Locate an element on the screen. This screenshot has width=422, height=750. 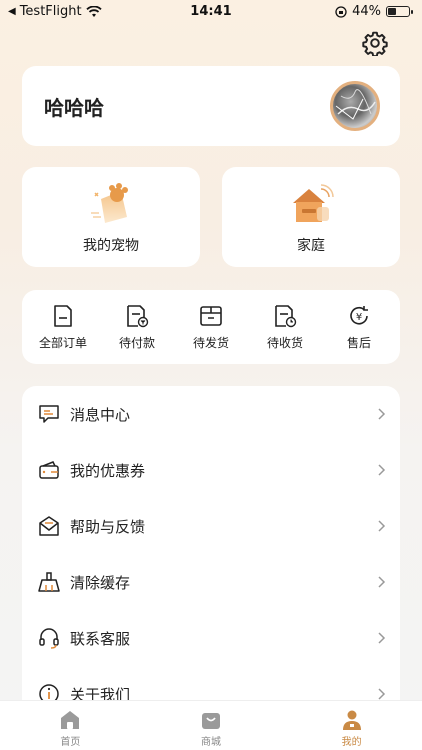
profile-icon is located at coordinates (351, 720).